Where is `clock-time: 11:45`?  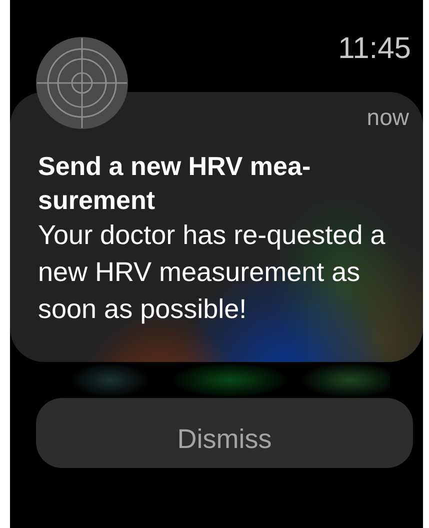 clock-time: 11:45 is located at coordinates (374, 48).